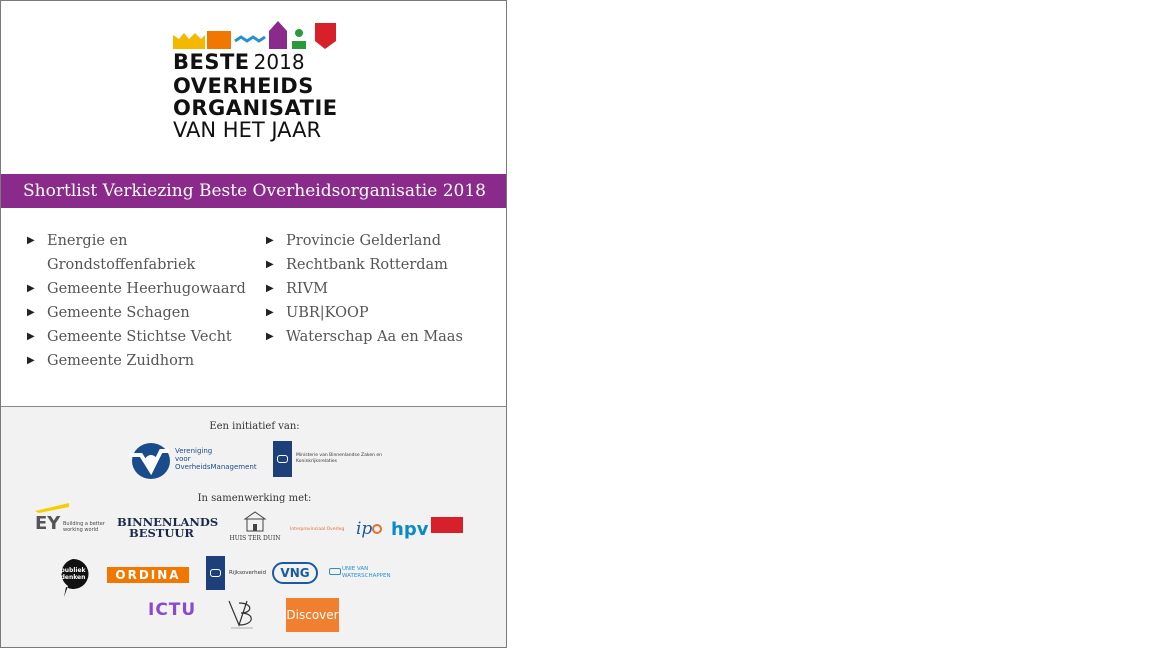 Image resolution: width=1152 pixels, height=648 pixels. What do you see at coordinates (247, 573) in the screenshot?
I see `rijksoverheid-wordmark: Rijksoverheid` at bounding box center [247, 573].